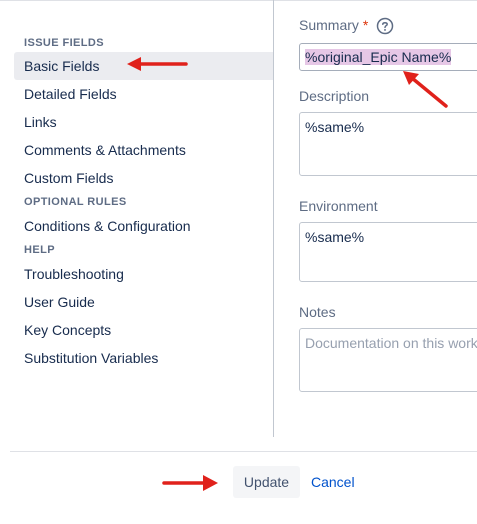 This screenshot has height=524, width=477. What do you see at coordinates (238, 0) in the screenshot?
I see `top-border` at bounding box center [238, 0].